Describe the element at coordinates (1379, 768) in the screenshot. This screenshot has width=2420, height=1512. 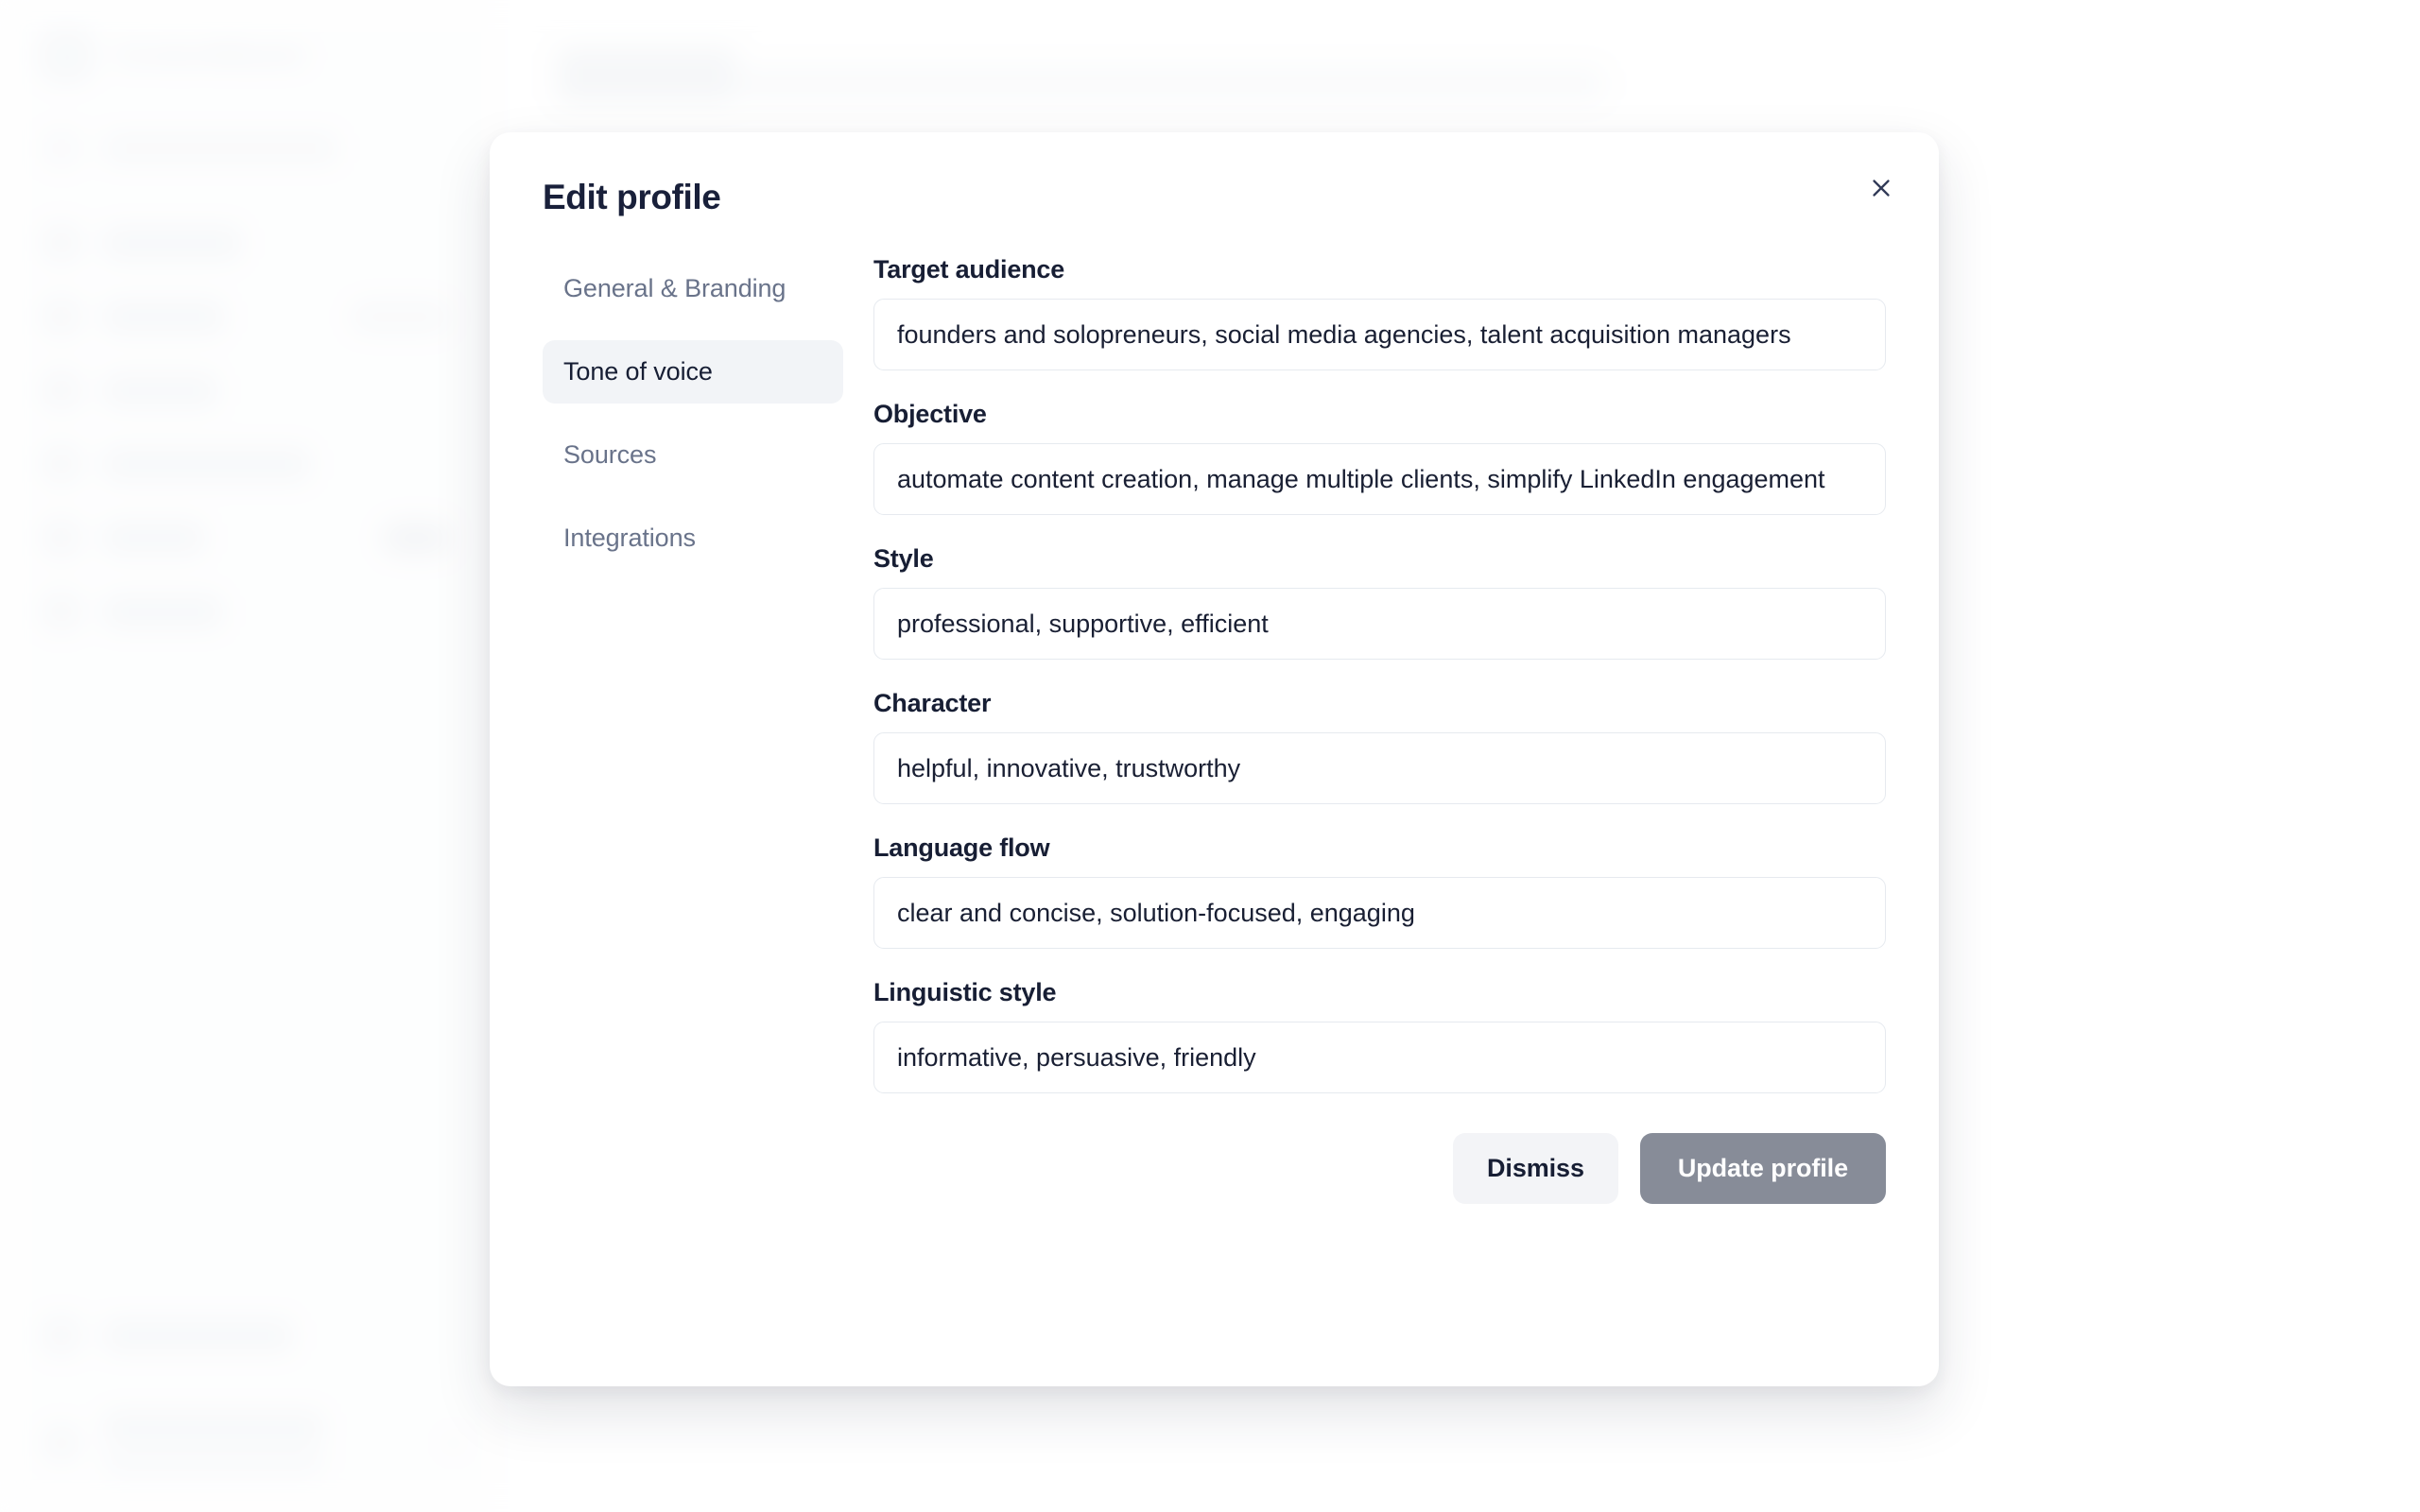
I see `character-input` at that location.